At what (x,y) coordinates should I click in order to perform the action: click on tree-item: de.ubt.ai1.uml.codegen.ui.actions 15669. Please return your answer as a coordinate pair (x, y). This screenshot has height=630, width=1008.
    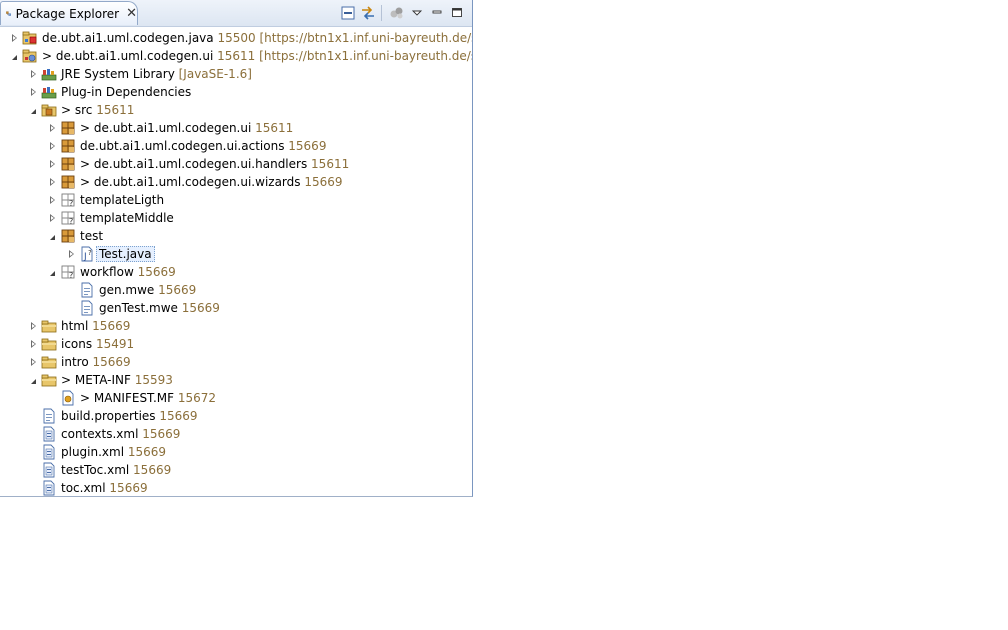
    Looking at the image, I should click on (236, 146).